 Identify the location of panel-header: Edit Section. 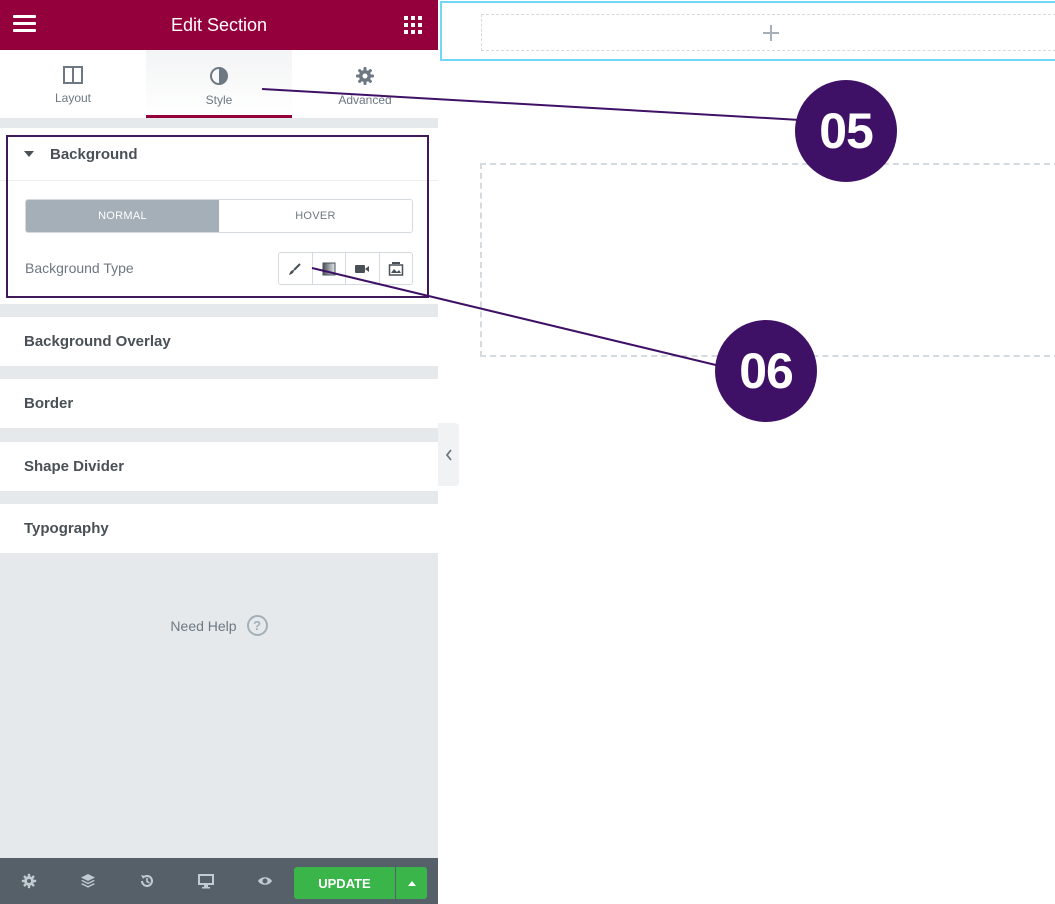
(219, 25).